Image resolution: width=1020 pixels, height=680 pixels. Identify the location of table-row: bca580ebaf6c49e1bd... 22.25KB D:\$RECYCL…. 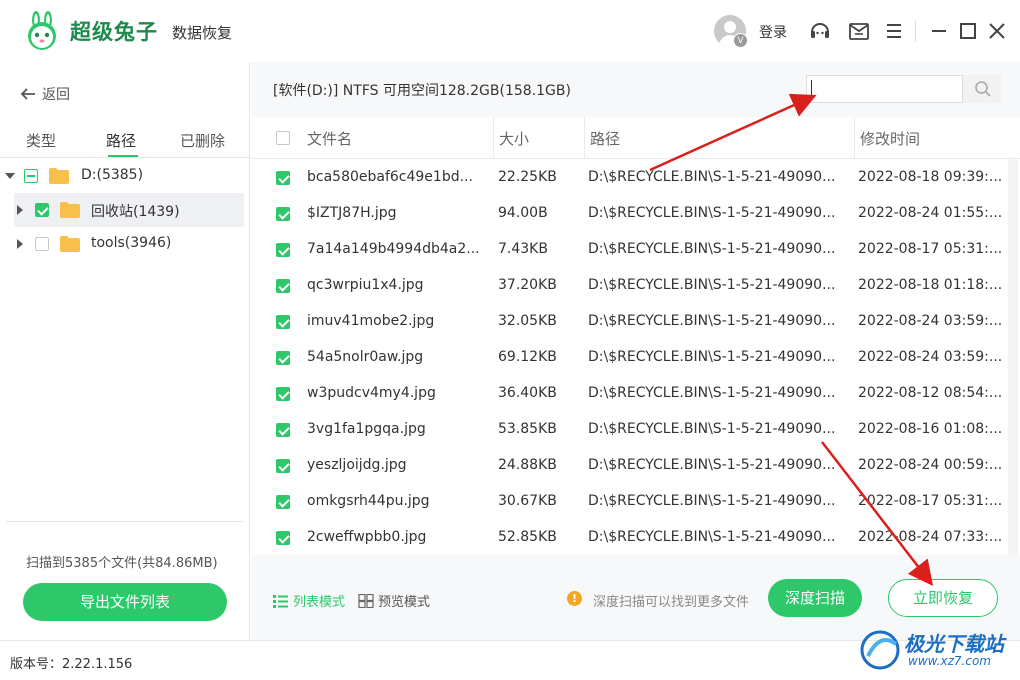
(628, 178).